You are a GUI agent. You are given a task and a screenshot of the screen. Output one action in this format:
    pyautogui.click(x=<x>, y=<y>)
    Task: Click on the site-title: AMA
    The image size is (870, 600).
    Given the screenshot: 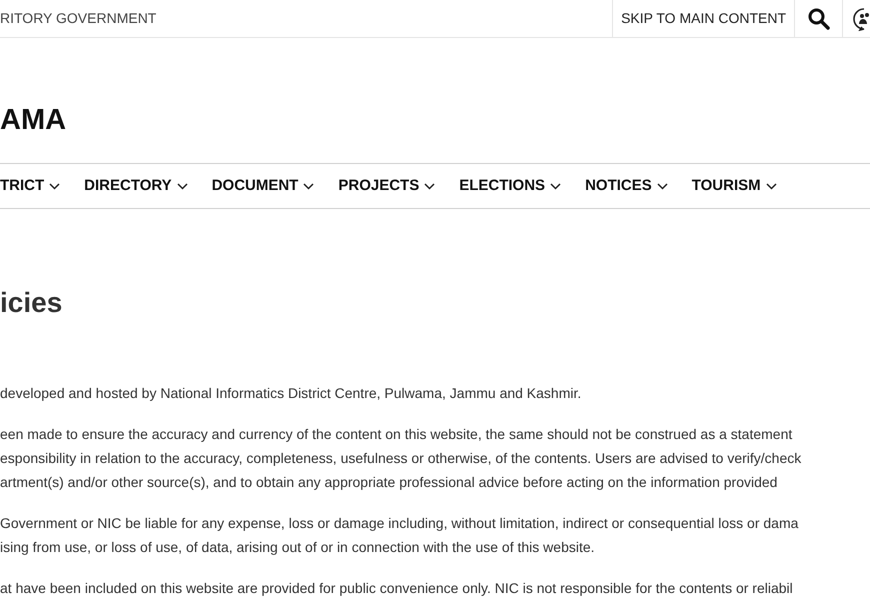 What is the action you would take?
    pyautogui.click(x=33, y=120)
    